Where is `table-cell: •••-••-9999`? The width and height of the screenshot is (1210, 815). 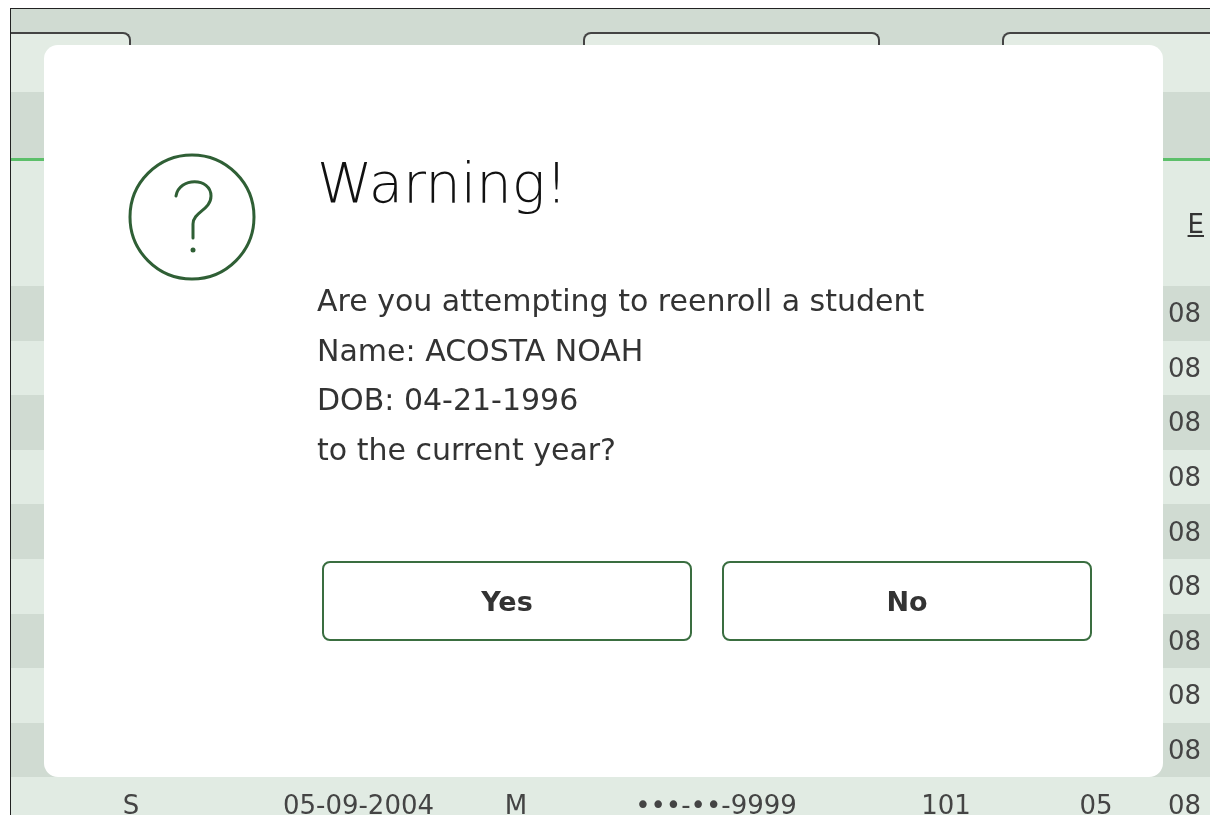 table-cell: •••-••-9999 is located at coordinates (716, 802).